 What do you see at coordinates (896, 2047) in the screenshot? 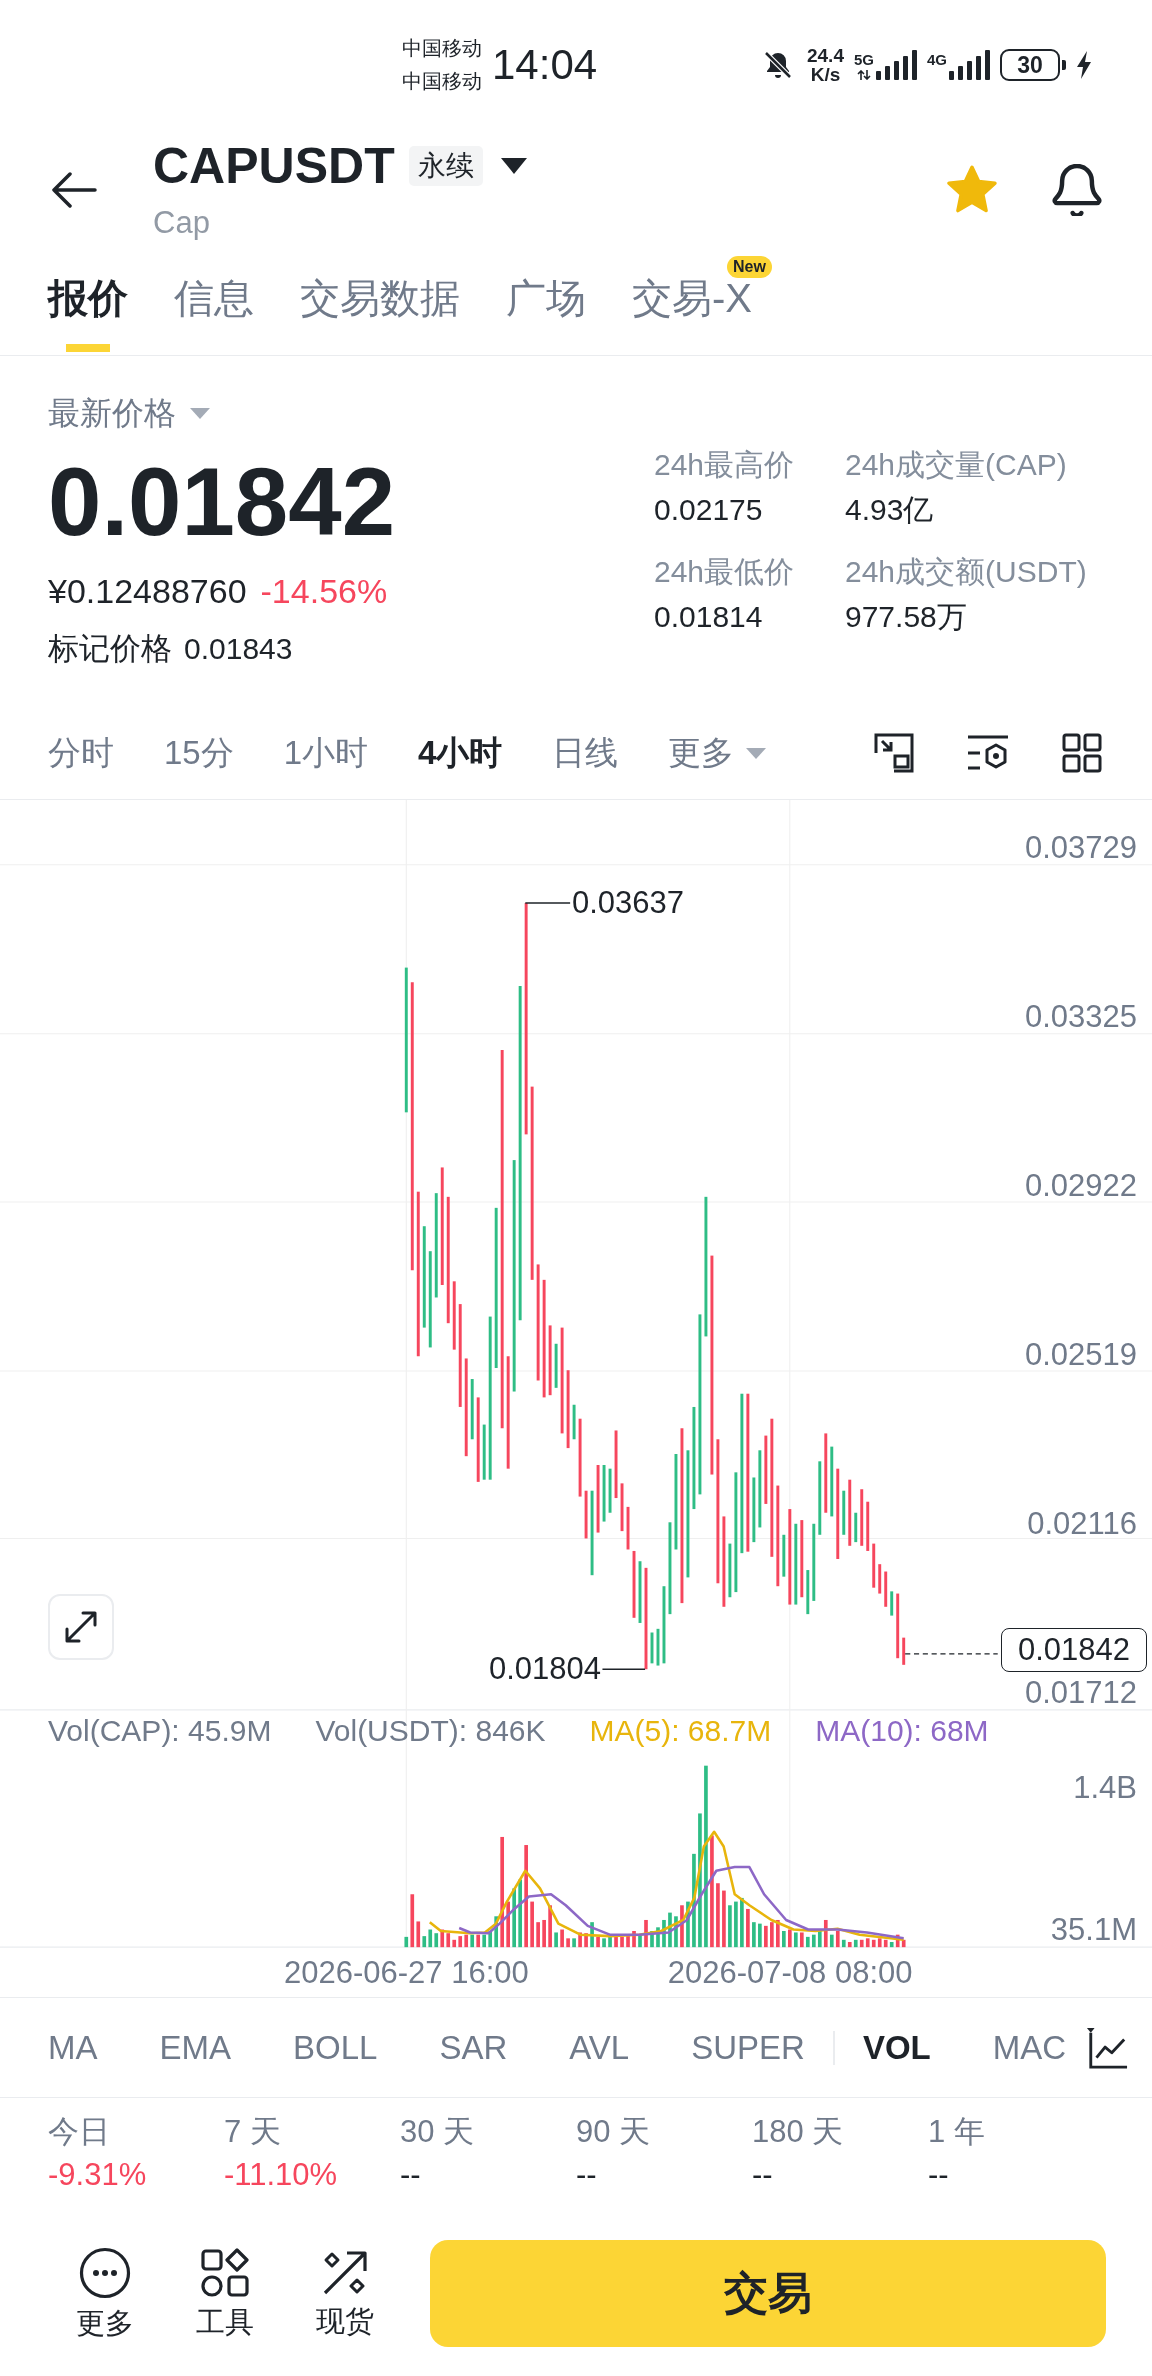
I see `indicator-tab: VOL` at bounding box center [896, 2047].